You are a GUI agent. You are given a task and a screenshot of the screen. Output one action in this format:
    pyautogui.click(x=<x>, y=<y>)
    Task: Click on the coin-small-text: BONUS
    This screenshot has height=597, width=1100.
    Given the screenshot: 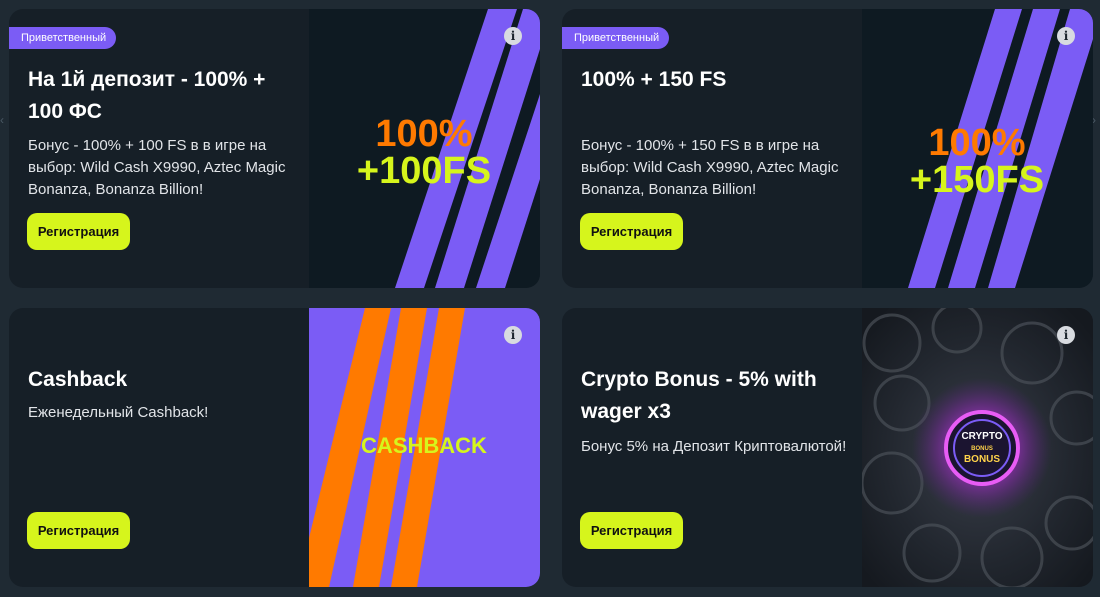 What is the action you would take?
    pyautogui.click(x=982, y=449)
    